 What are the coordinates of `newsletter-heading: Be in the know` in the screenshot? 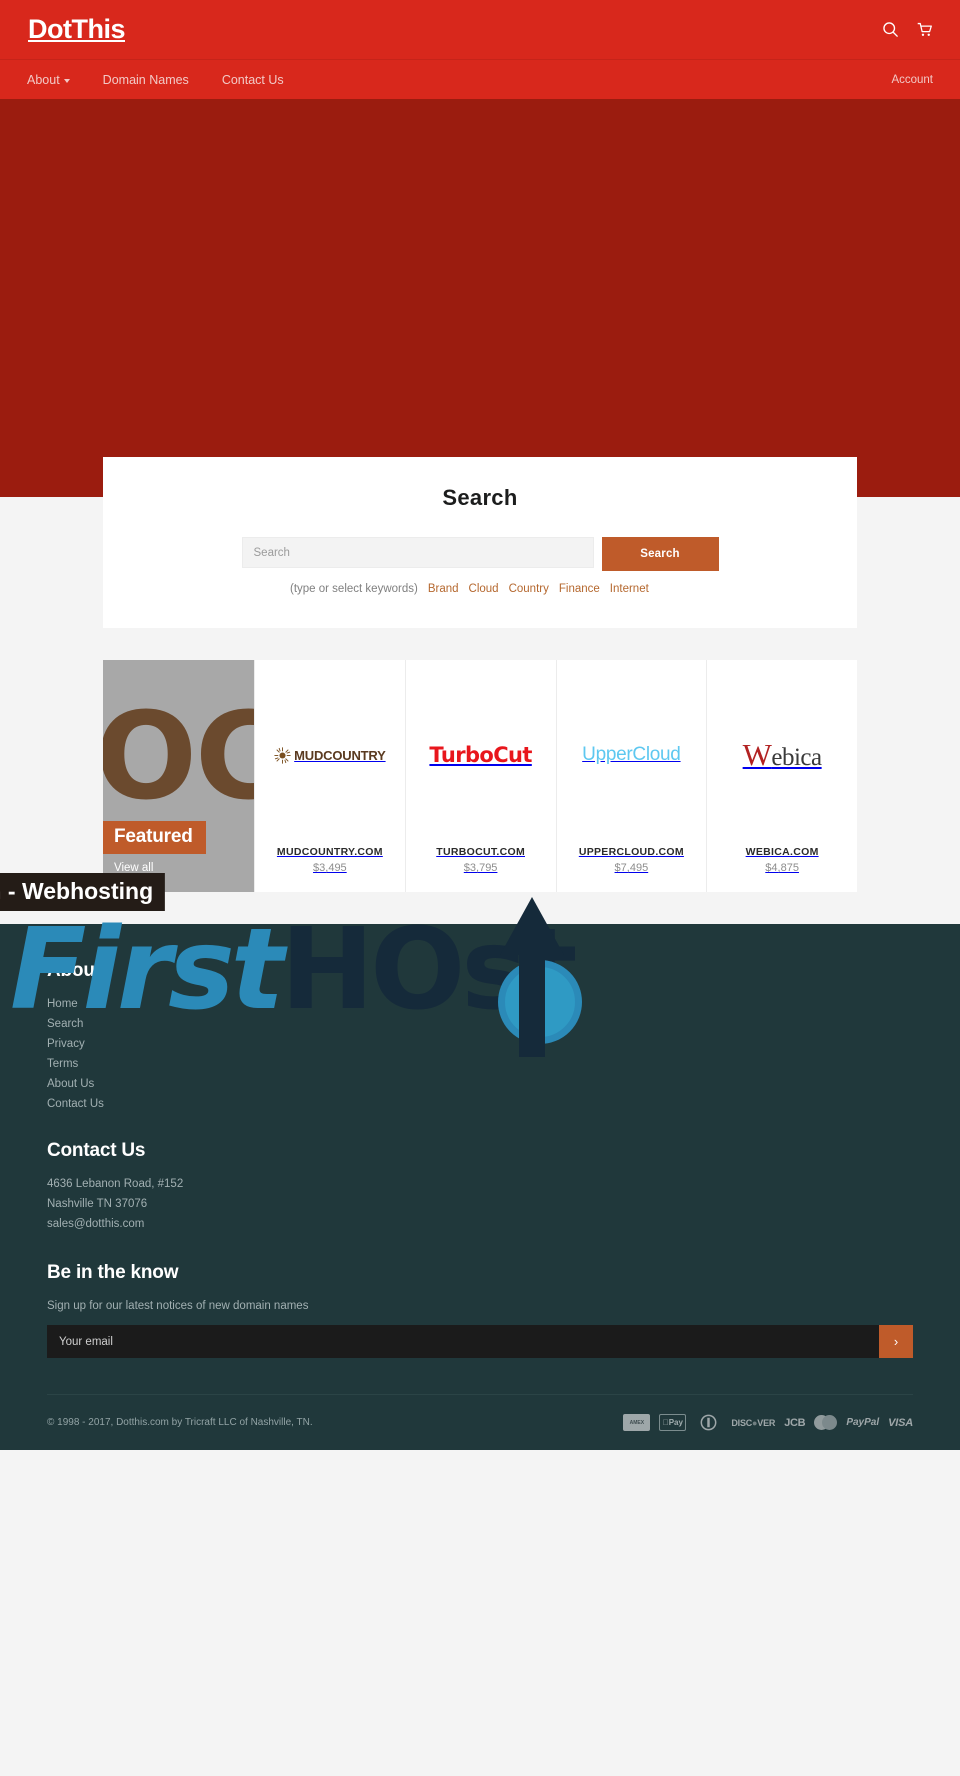 It's located at (113, 1272).